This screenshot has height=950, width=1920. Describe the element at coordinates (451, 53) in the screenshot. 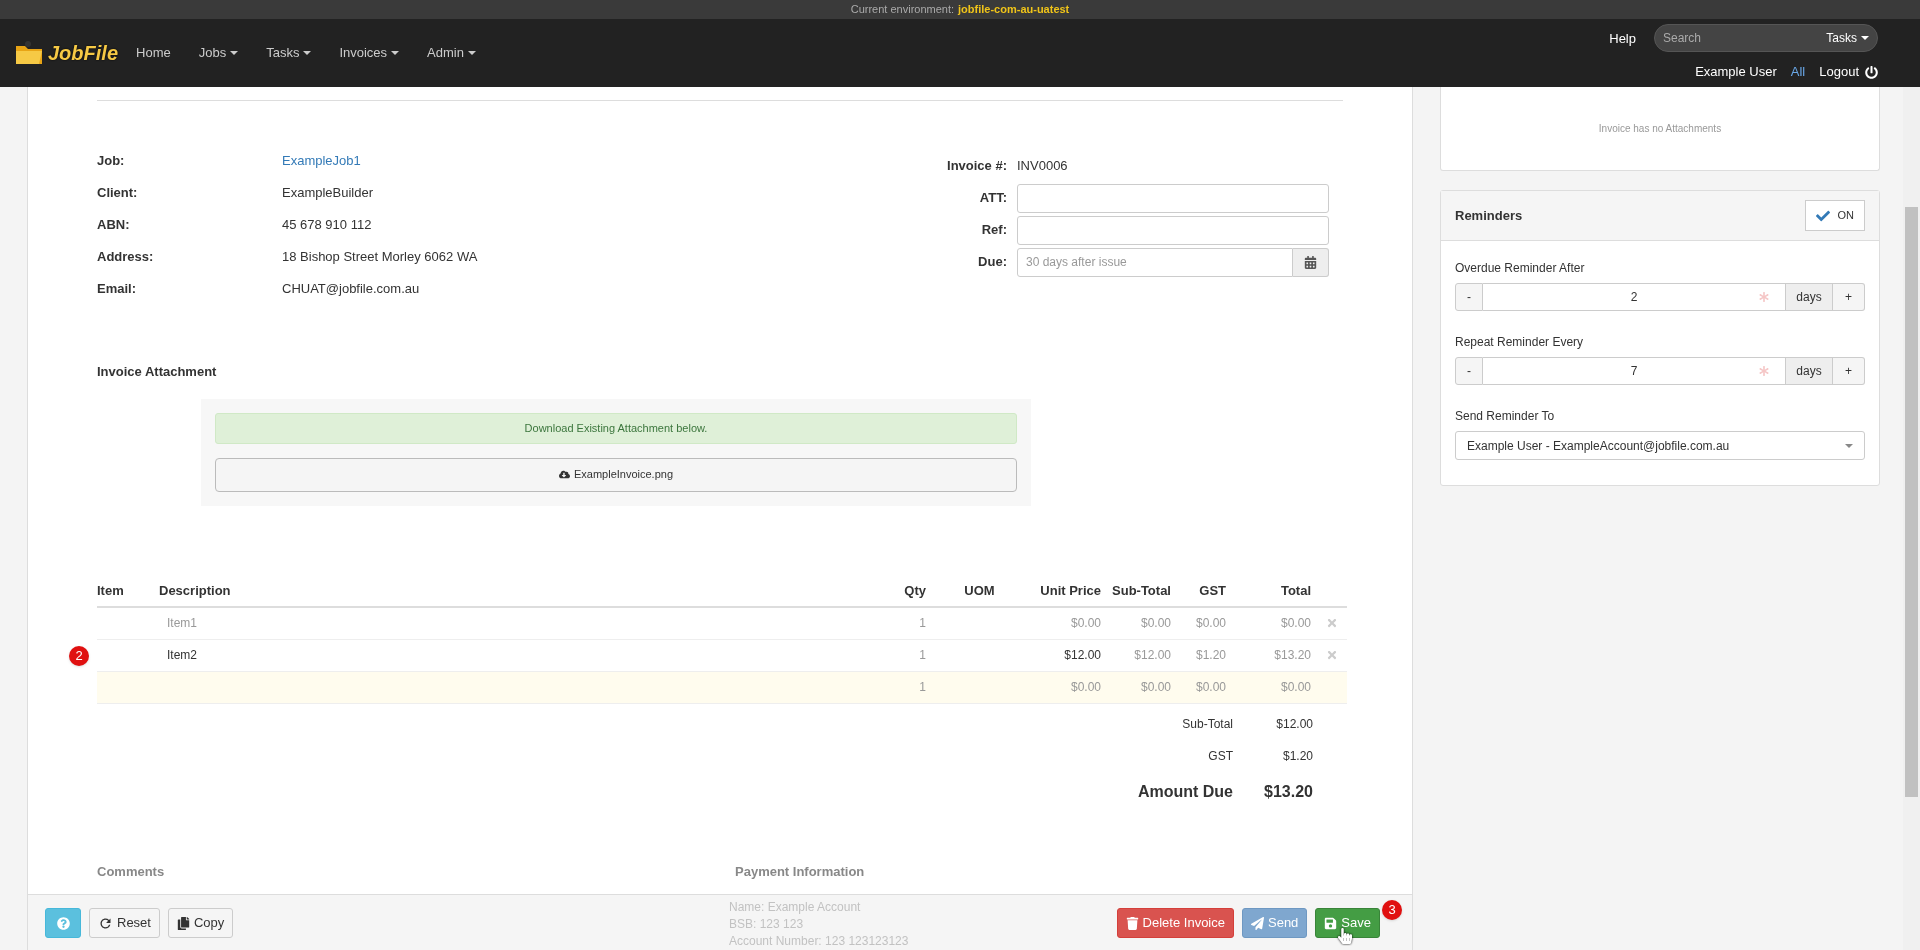

I see `nav-menu-item: Admin` at that location.